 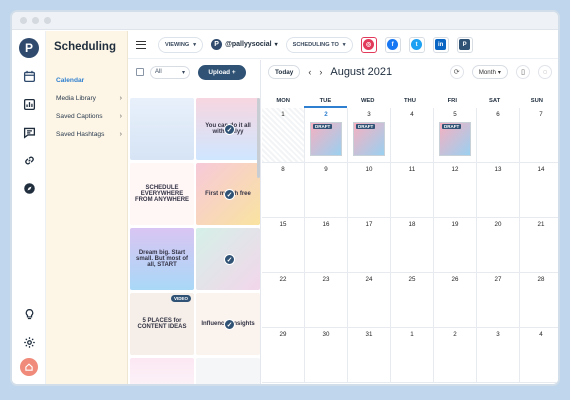 I want to click on instagram-icon: ◎, so click(x=369, y=44).